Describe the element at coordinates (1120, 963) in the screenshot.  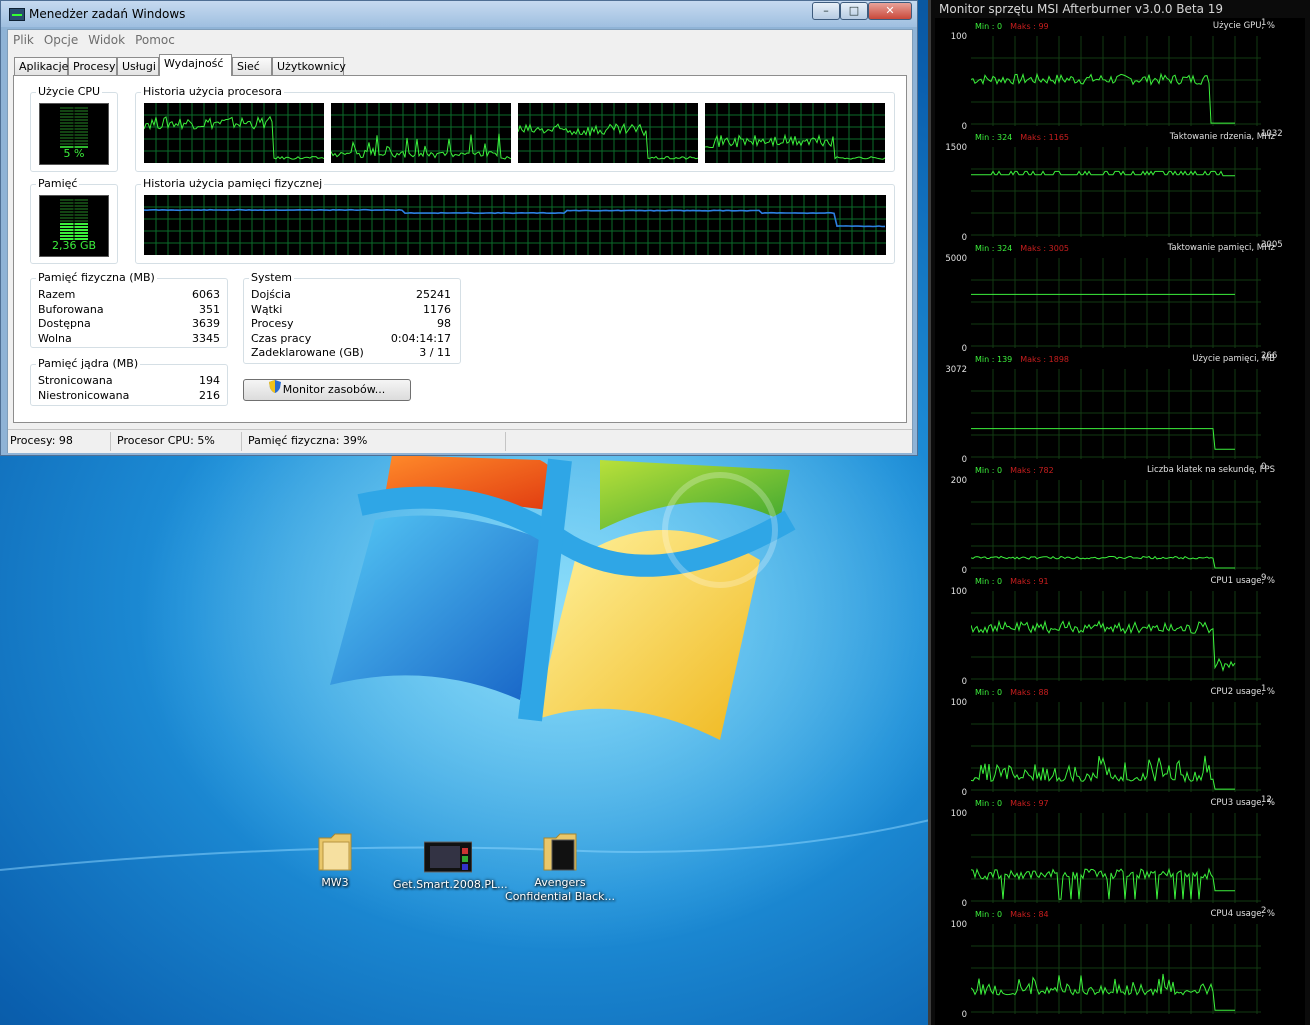
I see `monitor-graph-8: Min : 0 Maks : 84 CPU4 usage, % 100 0 2` at that location.